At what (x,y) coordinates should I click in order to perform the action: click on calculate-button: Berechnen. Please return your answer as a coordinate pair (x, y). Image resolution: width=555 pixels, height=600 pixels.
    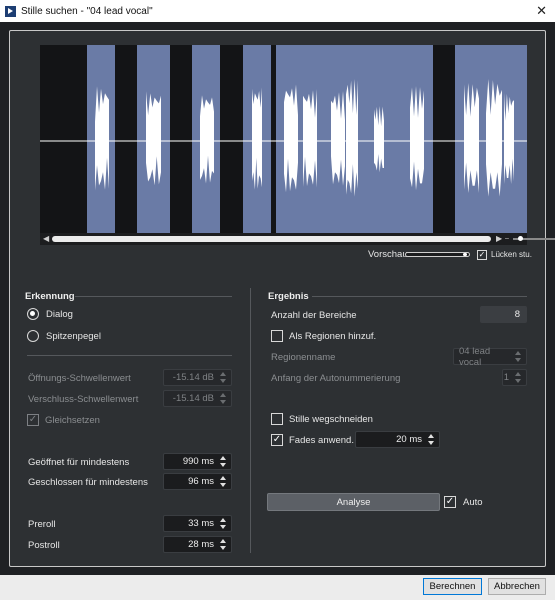
    Looking at the image, I should click on (452, 586).